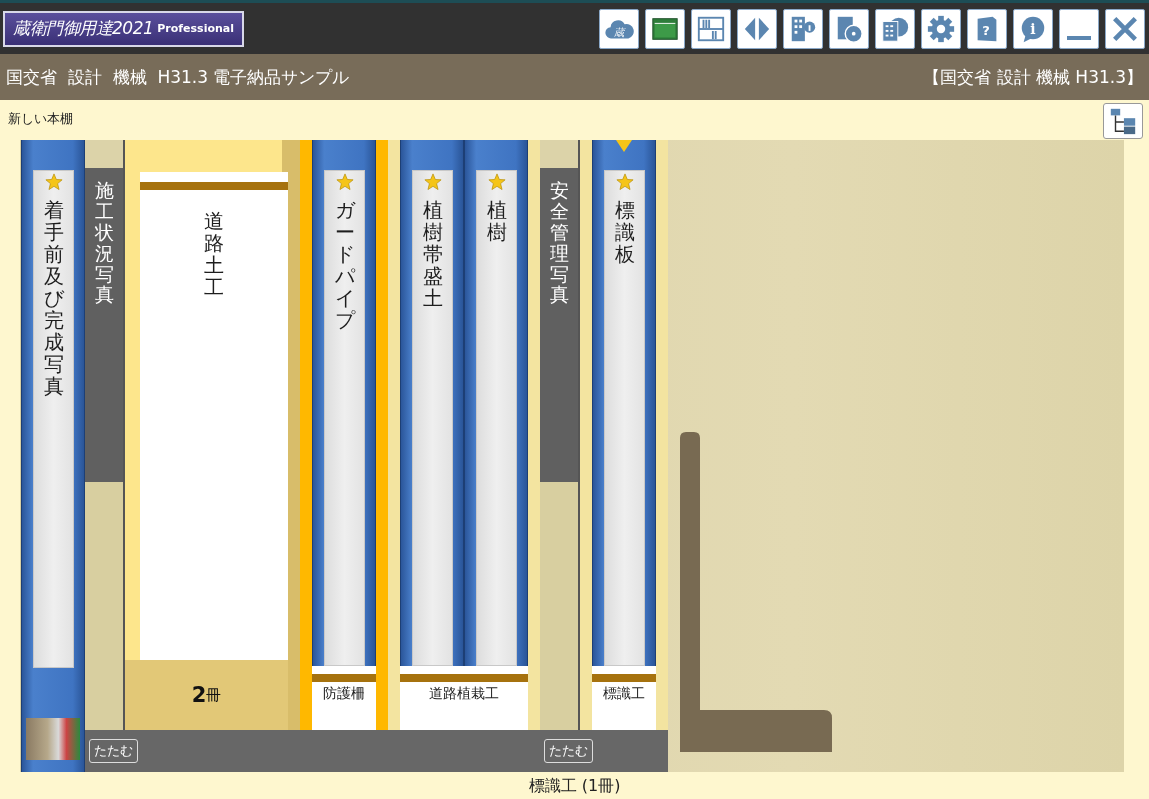  I want to click on binder-spine: ガードパイプ, so click(344, 403).